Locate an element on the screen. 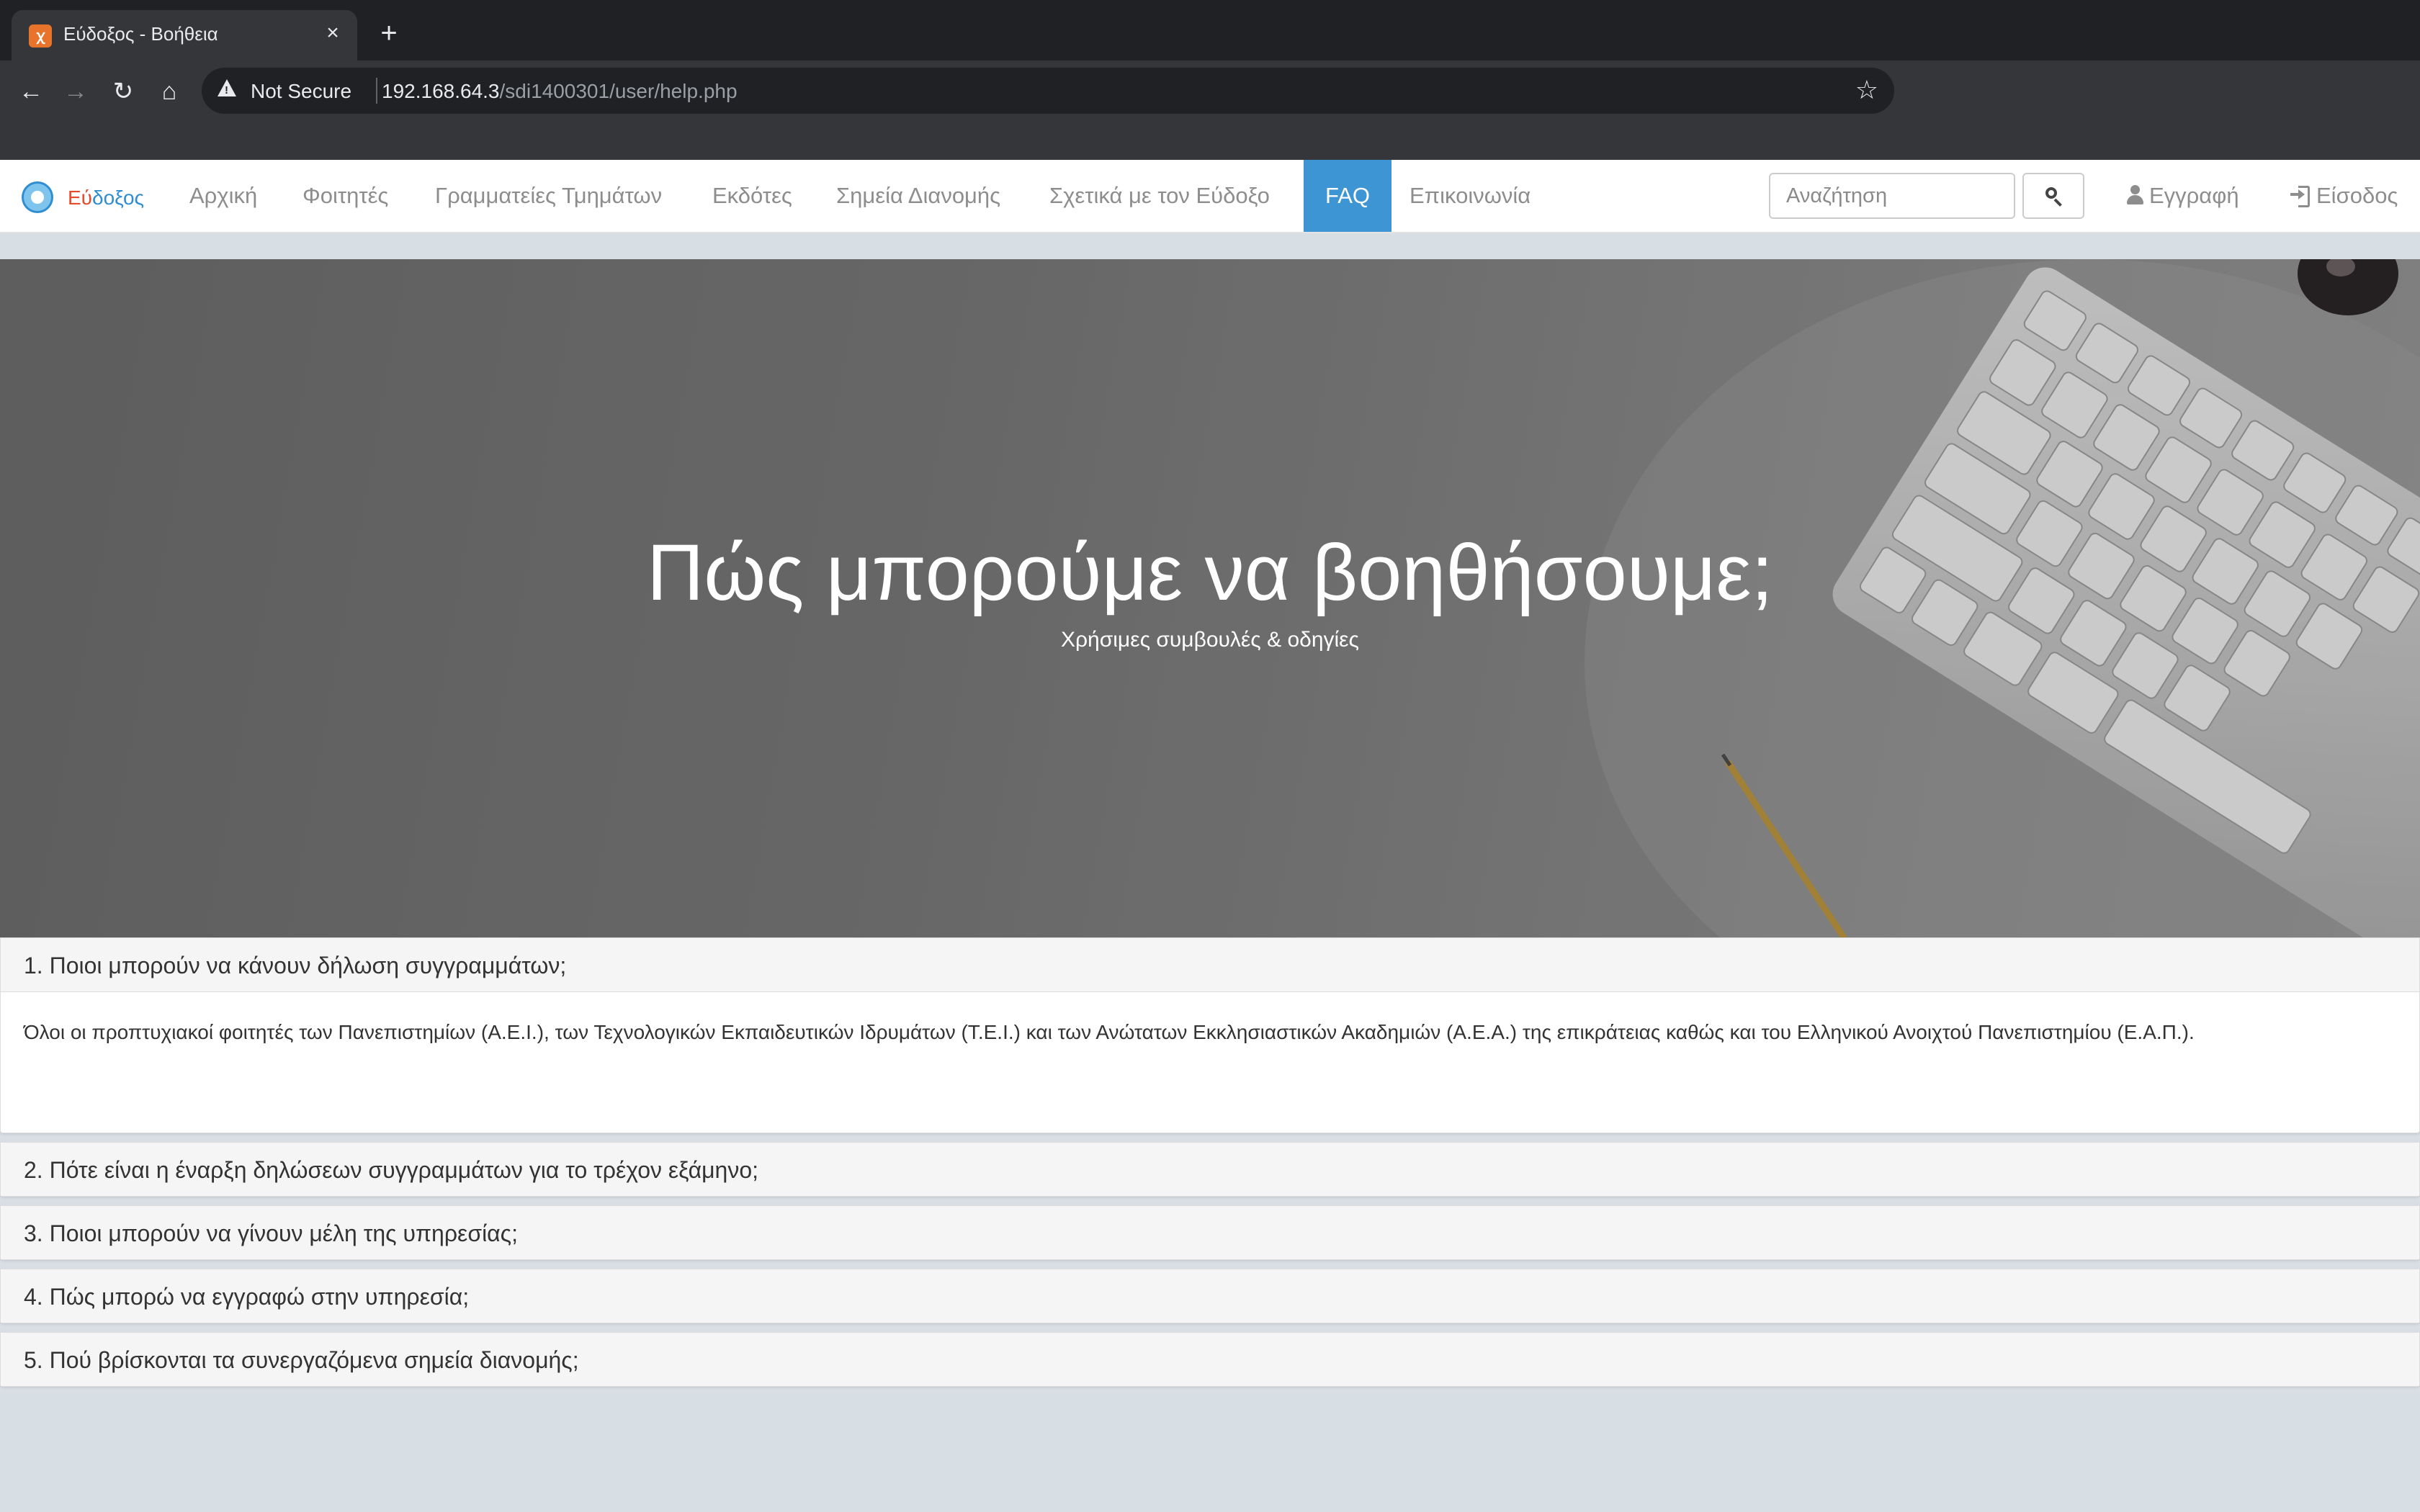 Image resolution: width=2420 pixels, height=1512 pixels. nav-faq: FAQ is located at coordinates (1348, 196).